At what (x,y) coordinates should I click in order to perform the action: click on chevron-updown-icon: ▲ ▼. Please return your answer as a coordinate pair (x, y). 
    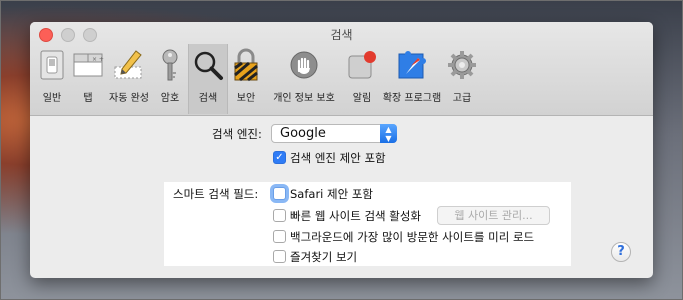
    Looking at the image, I should click on (388, 133).